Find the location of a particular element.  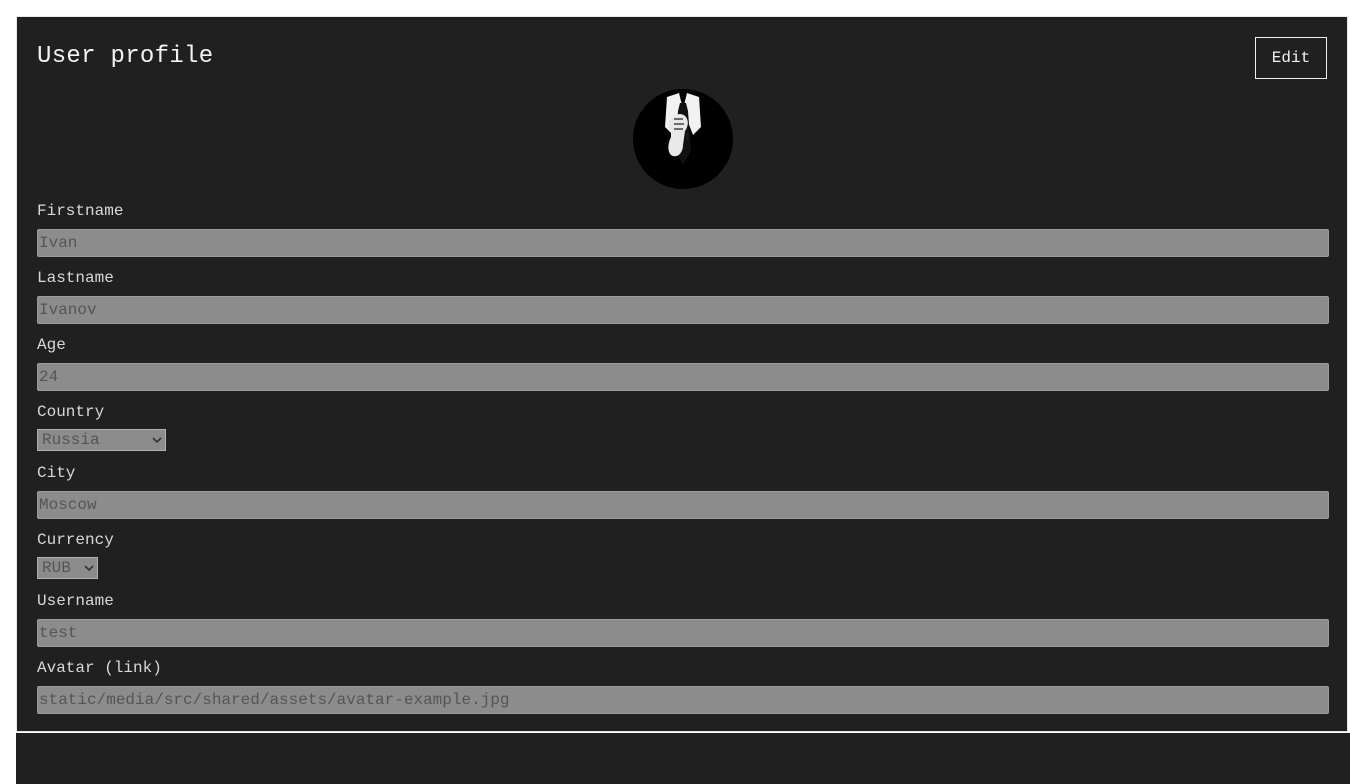

country-select: Russia is located at coordinates (101, 440).